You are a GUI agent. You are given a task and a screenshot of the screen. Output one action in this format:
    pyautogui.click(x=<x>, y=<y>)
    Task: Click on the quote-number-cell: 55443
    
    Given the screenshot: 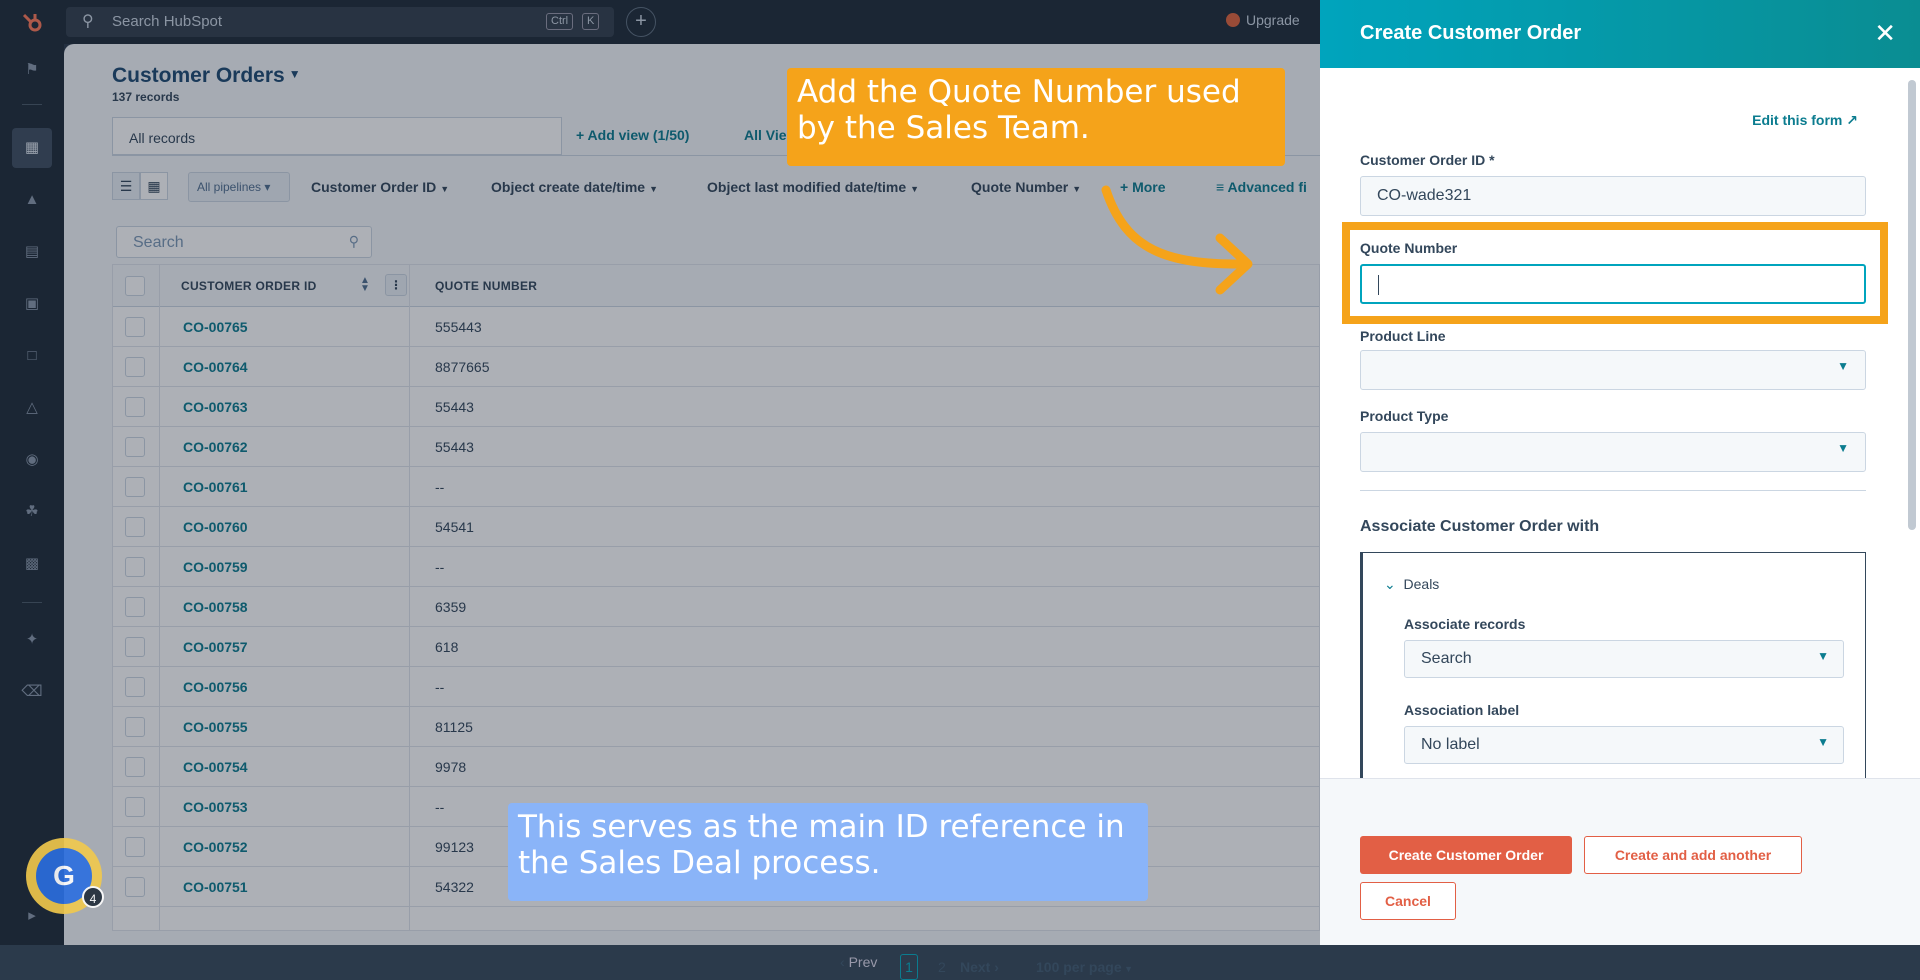 What is the action you would take?
    pyautogui.click(x=454, y=447)
    